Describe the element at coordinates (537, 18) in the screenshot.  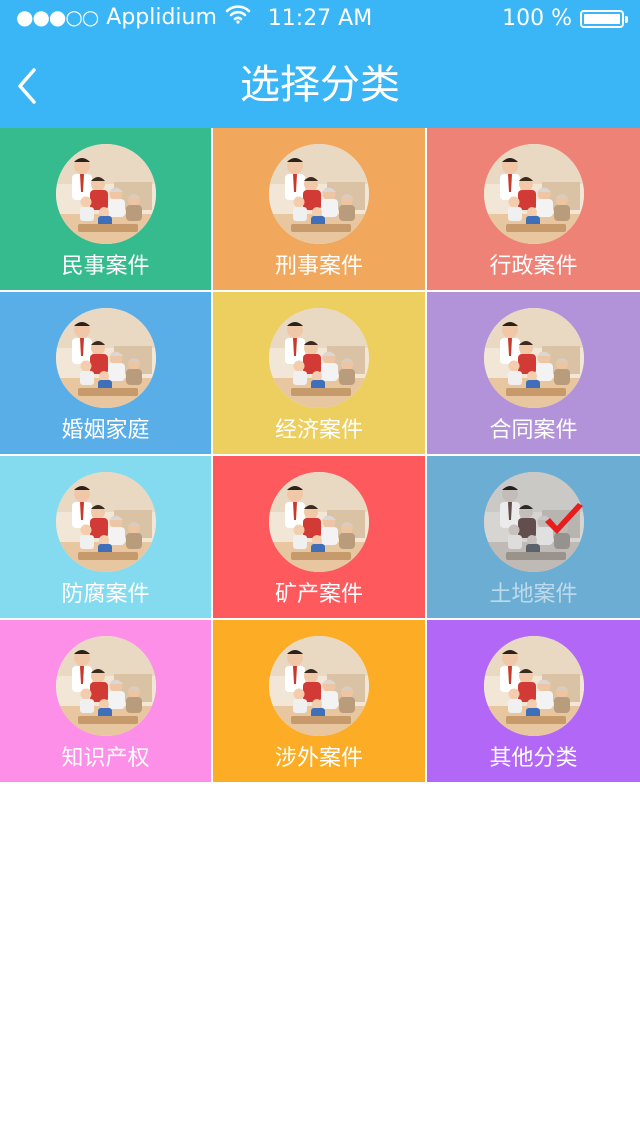
I see `battery-percentage: 100 %` at that location.